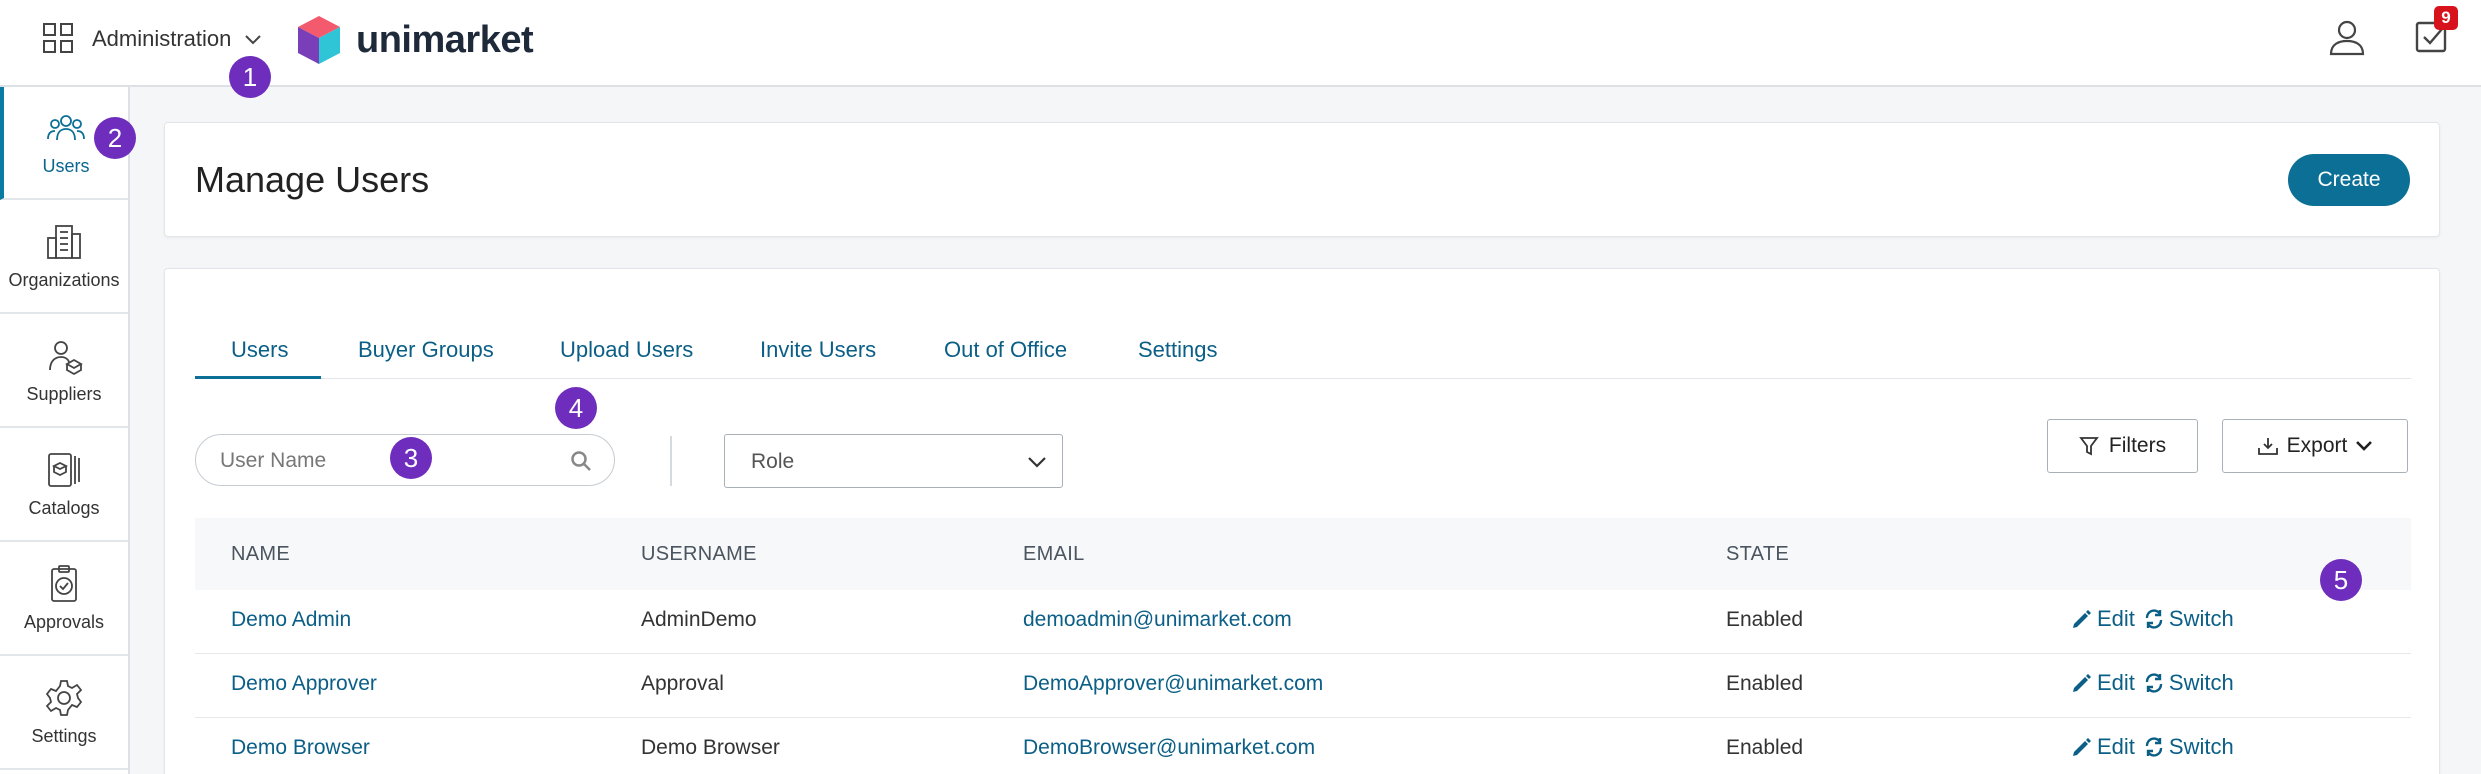  What do you see at coordinates (699, 554) in the screenshot?
I see `column-header-username: USERNAME` at bounding box center [699, 554].